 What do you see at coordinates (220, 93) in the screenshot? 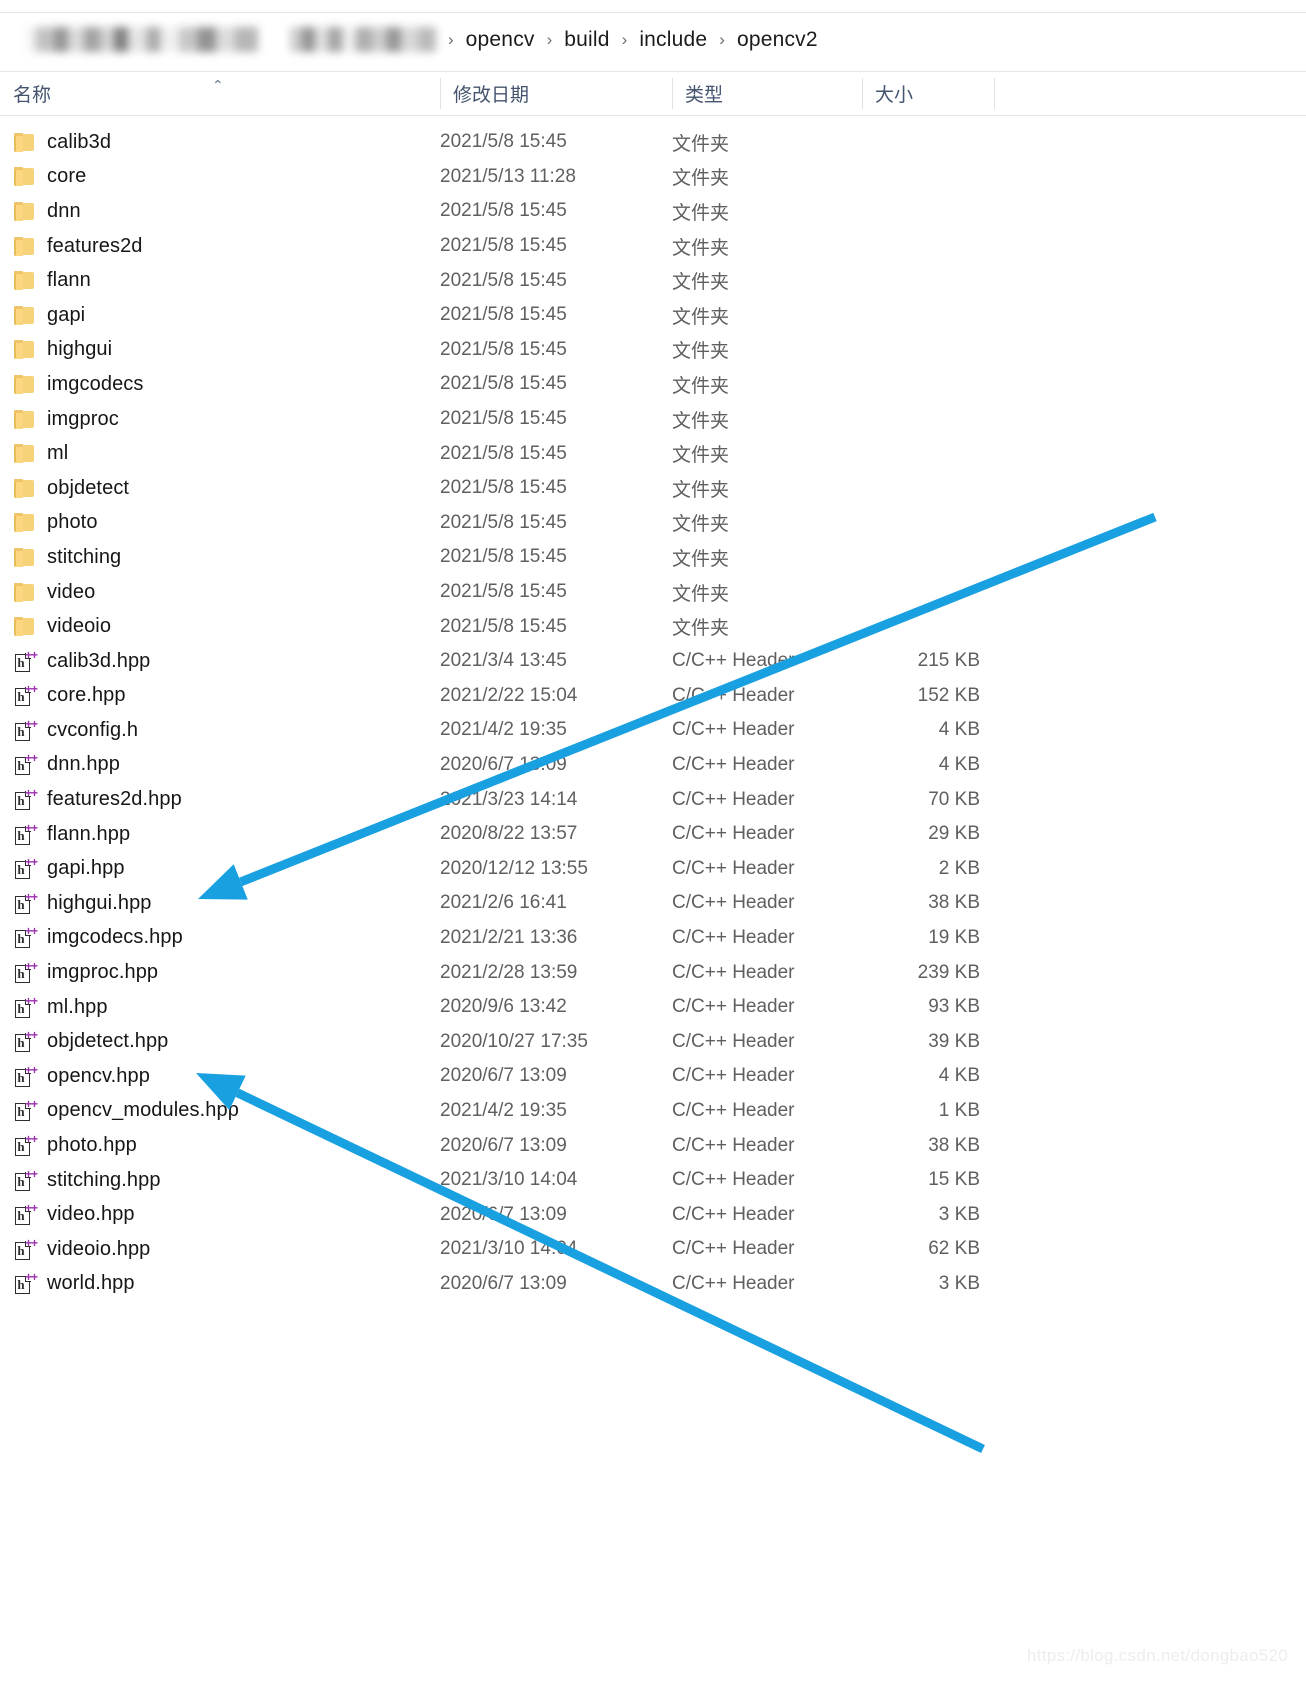
I see `column-header-name: 名称` at bounding box center [220, 93].